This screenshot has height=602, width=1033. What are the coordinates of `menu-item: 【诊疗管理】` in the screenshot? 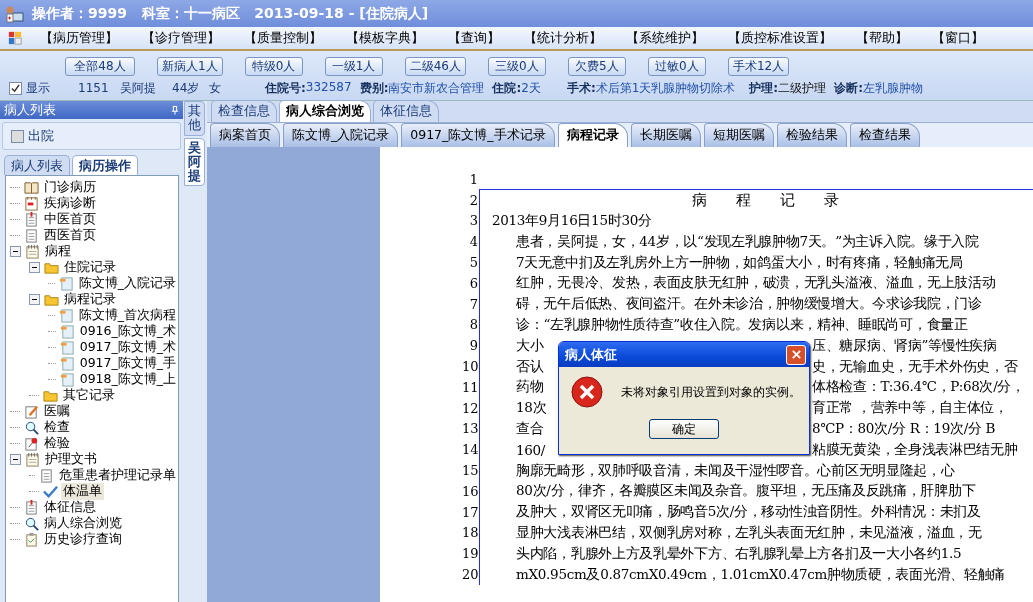 It's located at (181, 38).